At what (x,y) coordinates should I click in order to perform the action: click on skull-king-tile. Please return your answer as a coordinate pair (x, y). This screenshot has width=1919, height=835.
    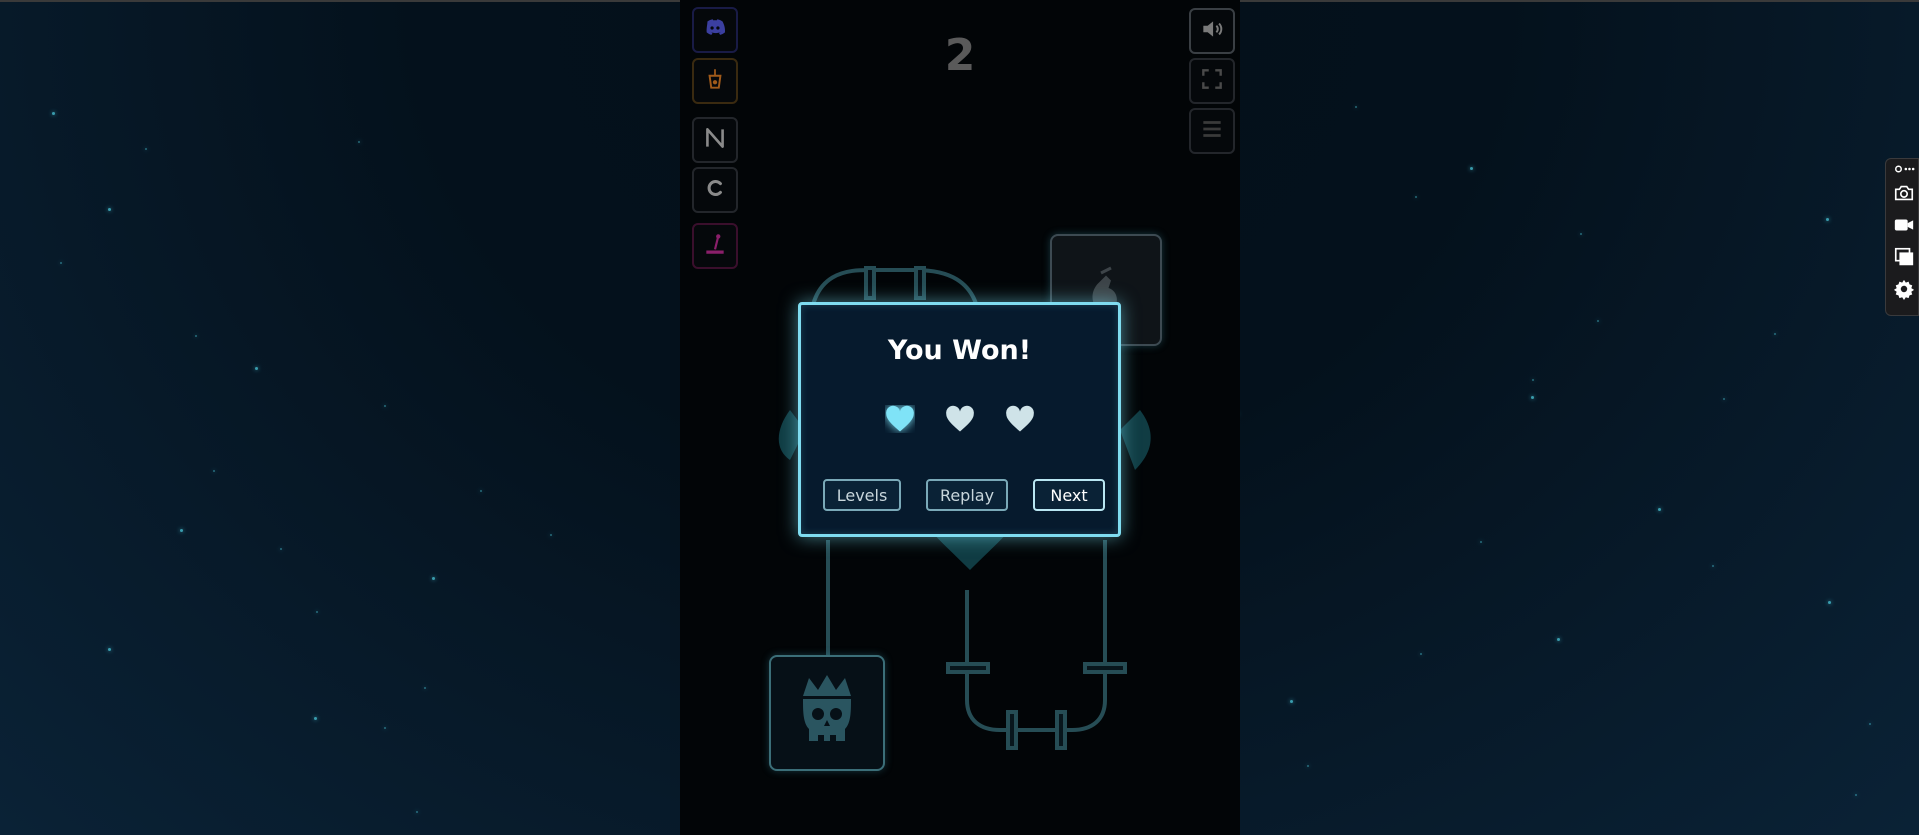
    Looking at the image, I should click on (827, 713).